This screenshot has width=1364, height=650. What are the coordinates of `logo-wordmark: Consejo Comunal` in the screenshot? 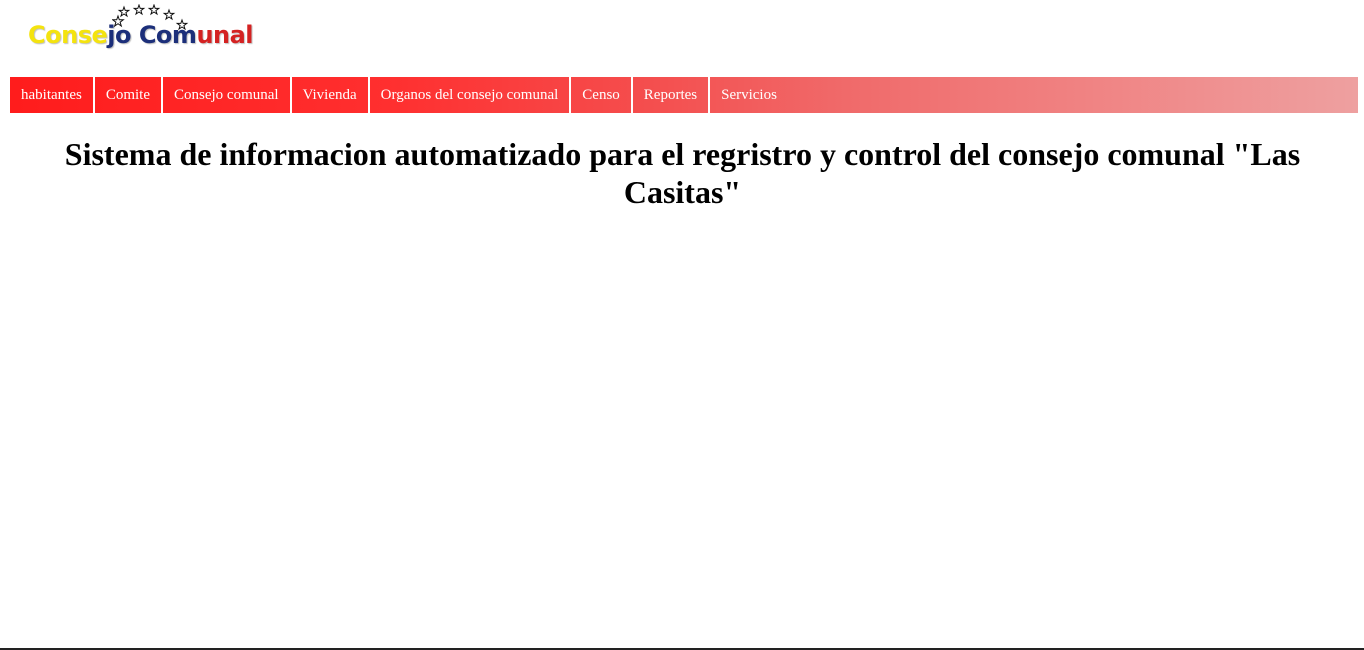 It's located at (141, 35).